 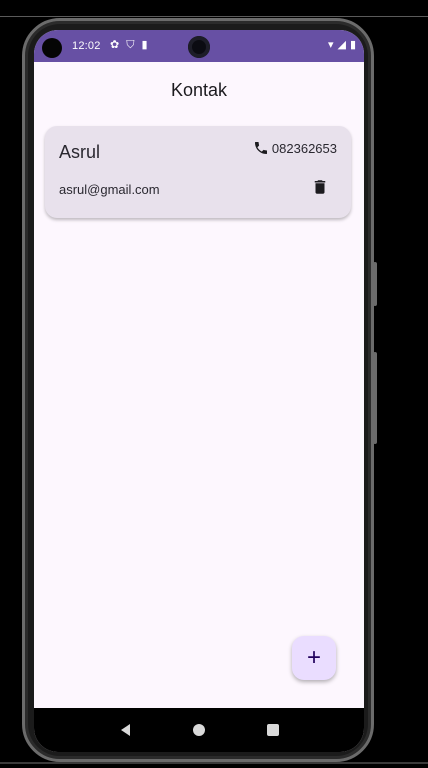 What do you see at coordinates (375, 398) in the screenshot?
I see `volume-button` at bounding box center [375, 398].